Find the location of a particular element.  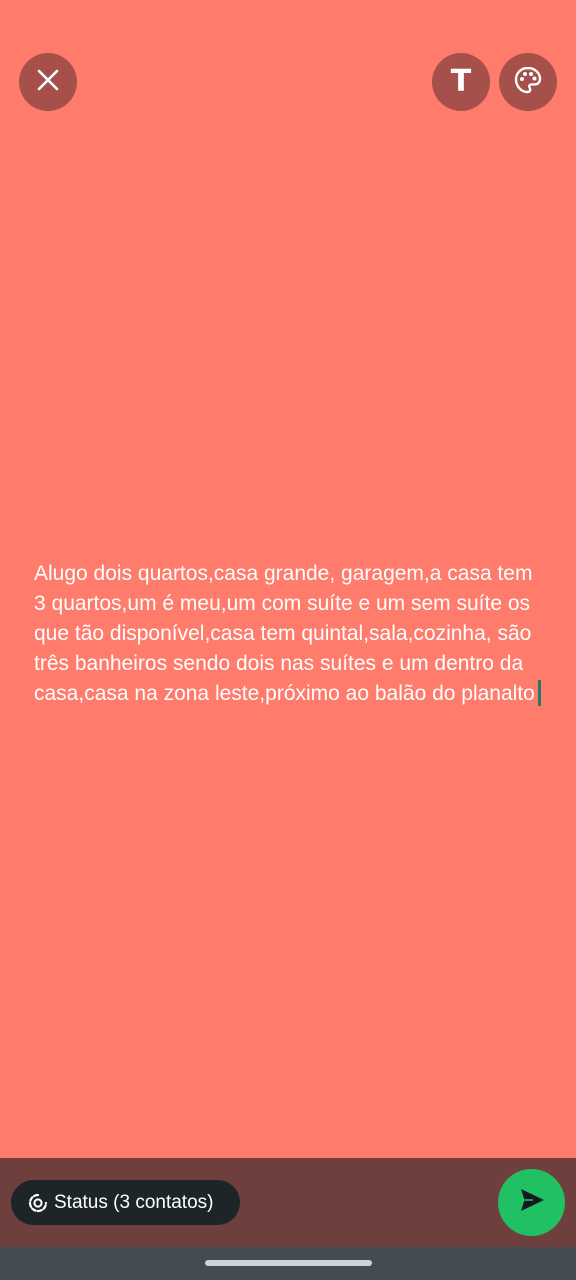

status-audience-label: Status (3 contatos) is located at coordinates (134, 1202).